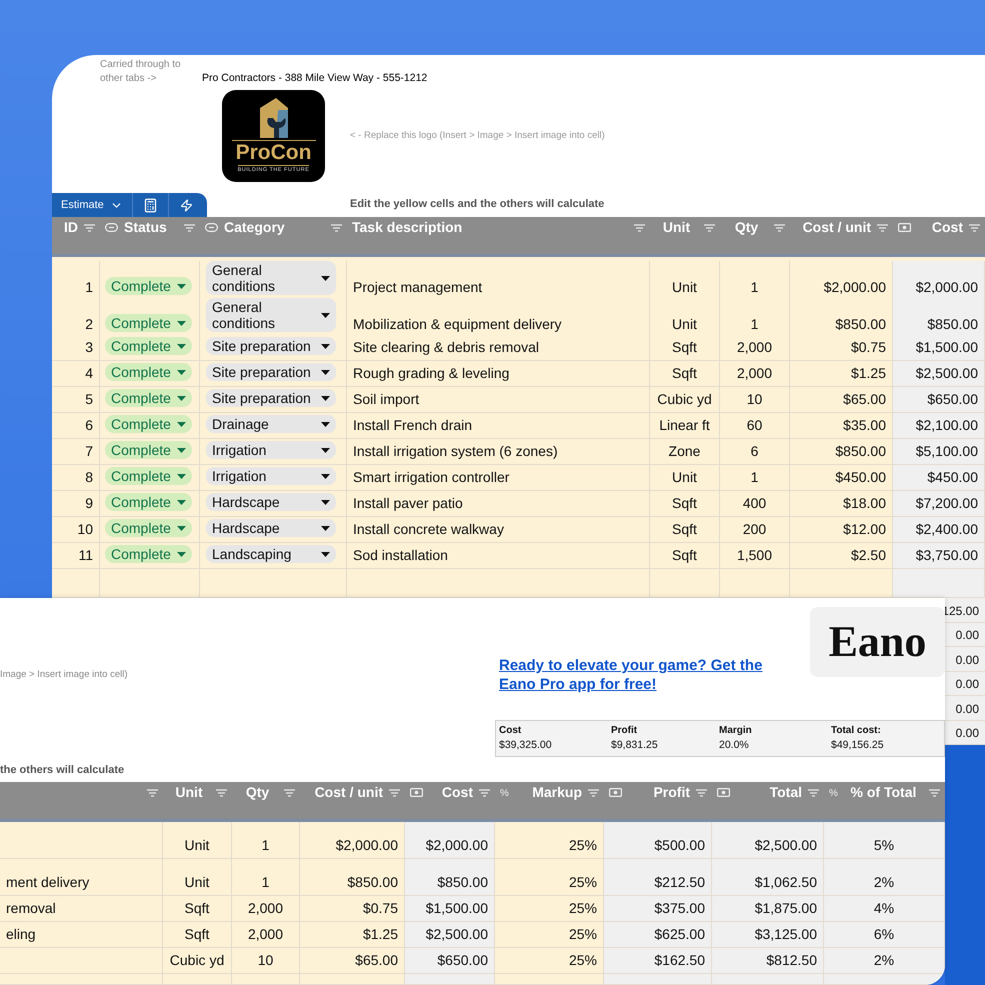  I want to click on logo-hint: < - Replace this logo (Insert > Image > Insert image into cell), so click(477, 135).